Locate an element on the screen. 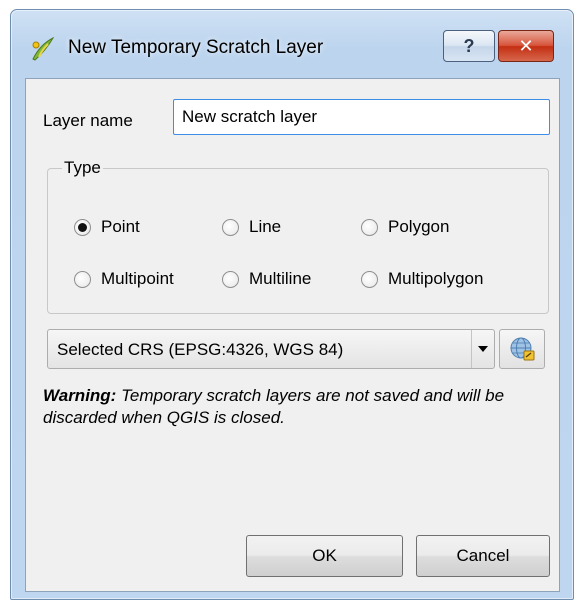 The width and height of the screenshot is (584, 605). warning-label: Warning: is located at coordinates (80, 395).